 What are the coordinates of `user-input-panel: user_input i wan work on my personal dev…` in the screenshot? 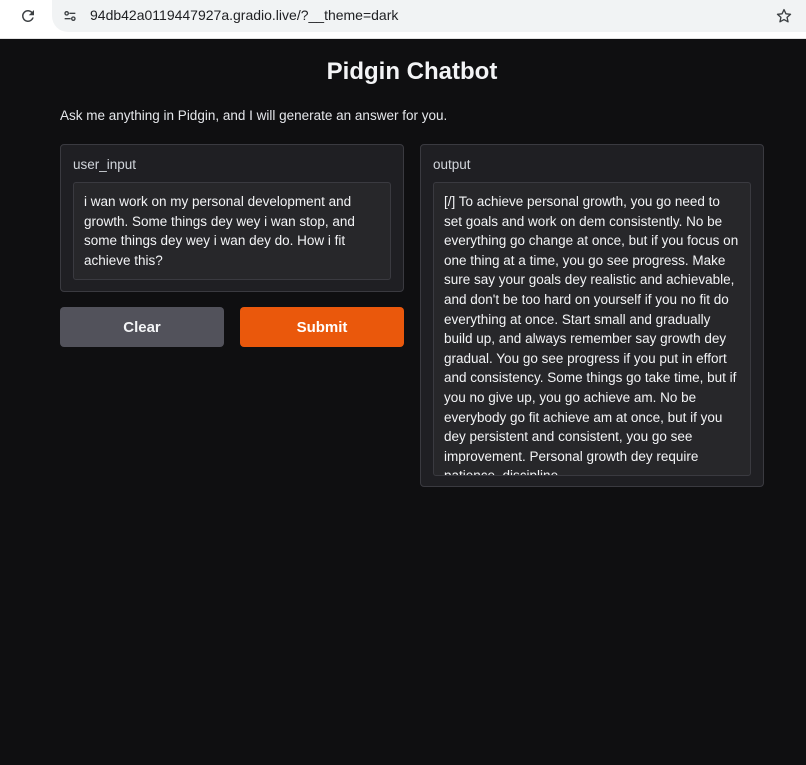 It's located at (232, 218).